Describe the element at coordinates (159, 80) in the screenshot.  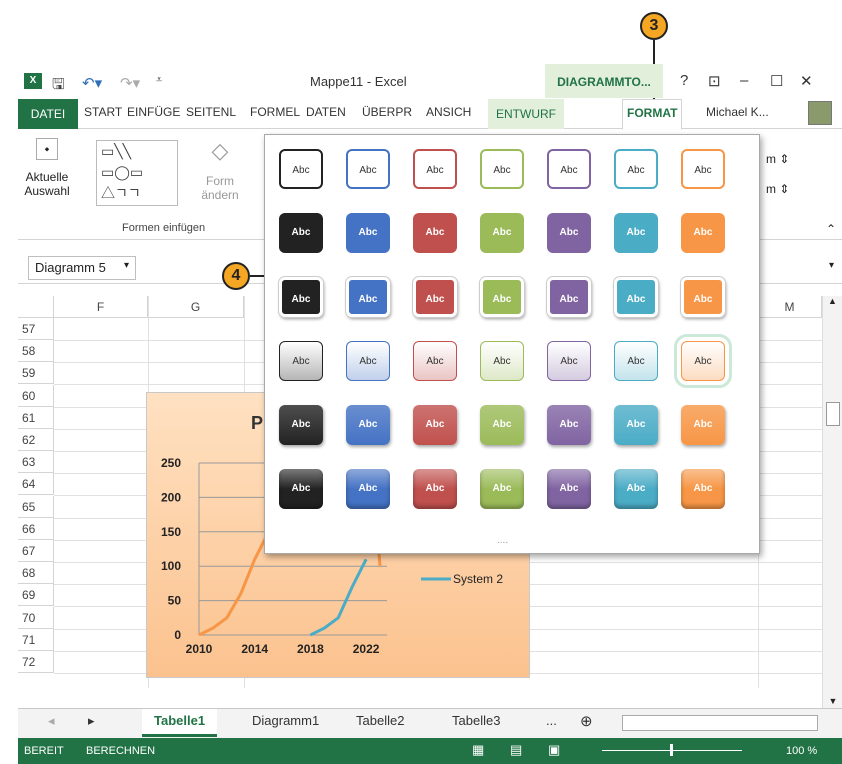
I see `customize-qat-icon: ⩡` at that location.